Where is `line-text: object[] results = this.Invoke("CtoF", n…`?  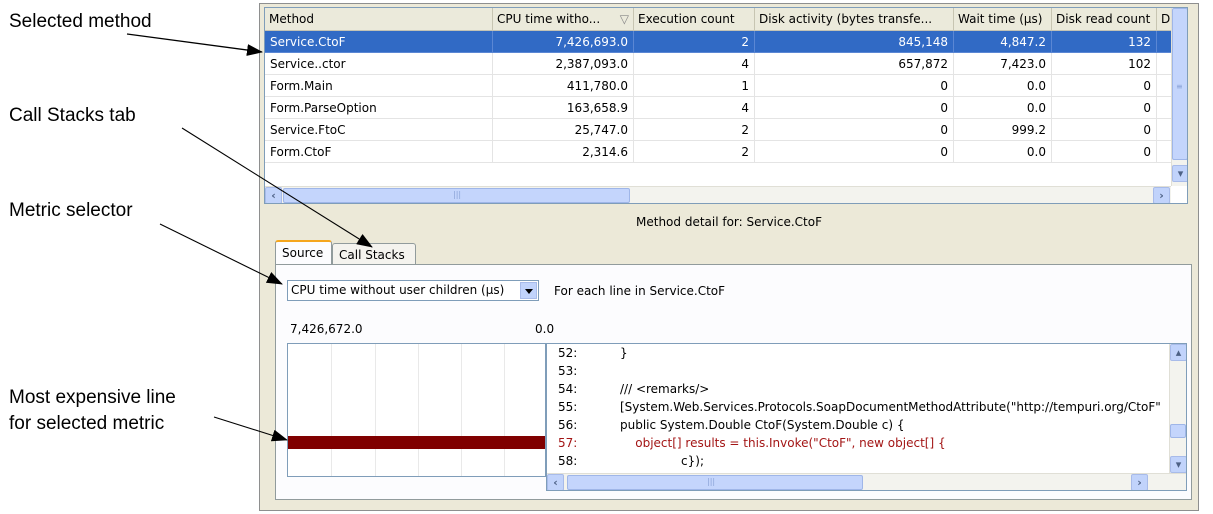 line-text: object[] results = this.Invoke("CtoF", n… is located at coordinates (783, 443).